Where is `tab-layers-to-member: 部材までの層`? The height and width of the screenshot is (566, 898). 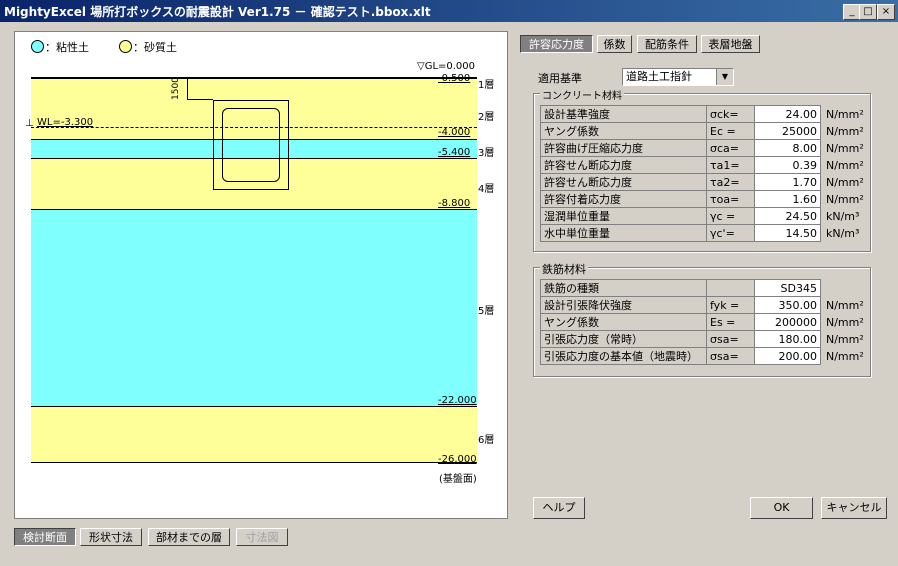 tab-layers-to-member: 部材までの層 is located at coordinates (189, 537).